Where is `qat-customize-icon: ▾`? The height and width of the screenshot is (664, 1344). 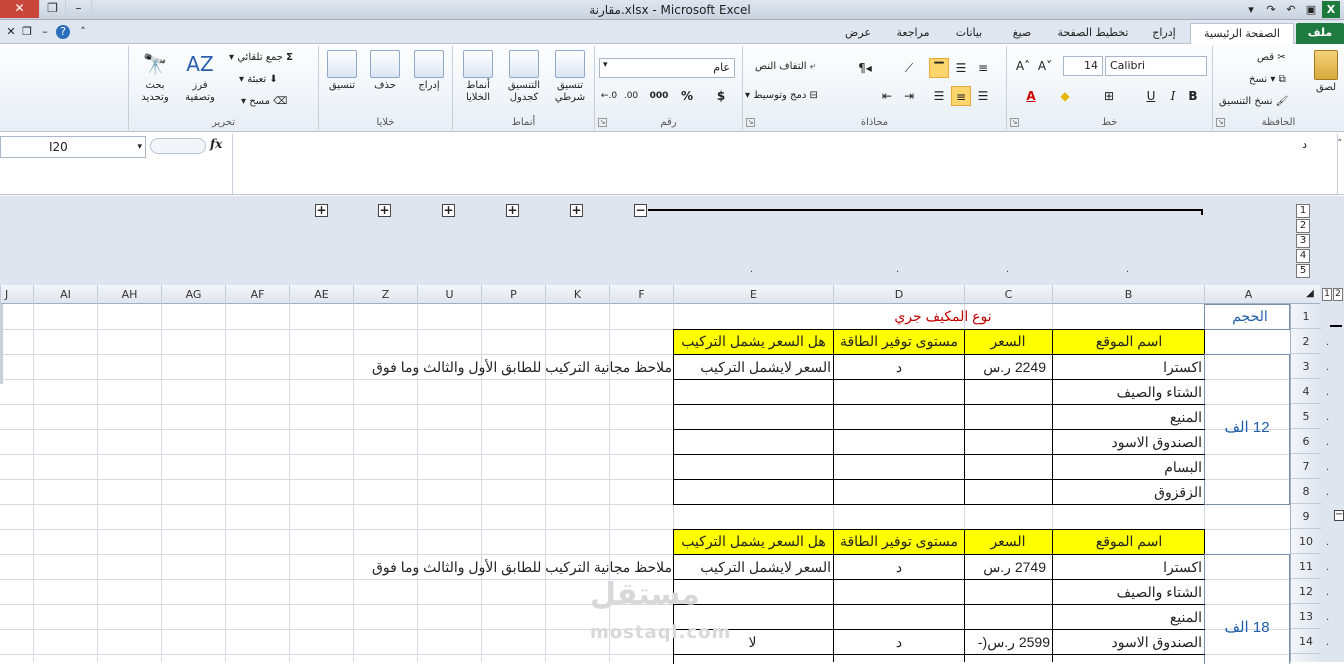
qat-customize-icon: ▾ is located at coordinates (1251, 9).